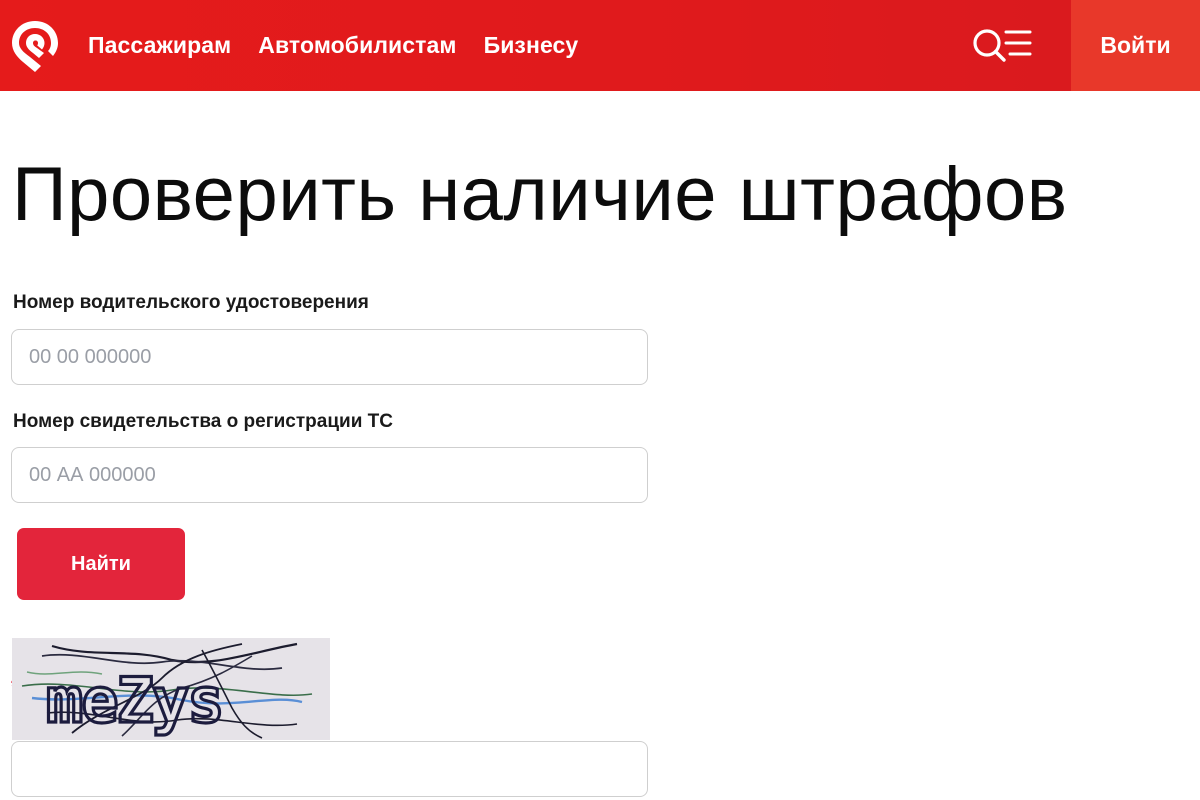 Image resolution: width=1200 pixels, height=800 pixels. What do you see at coordinates (191, 302) in the screenshot?
I see `license-number-label: Номер водительского удостоверения` at bounding box center [191, 302].